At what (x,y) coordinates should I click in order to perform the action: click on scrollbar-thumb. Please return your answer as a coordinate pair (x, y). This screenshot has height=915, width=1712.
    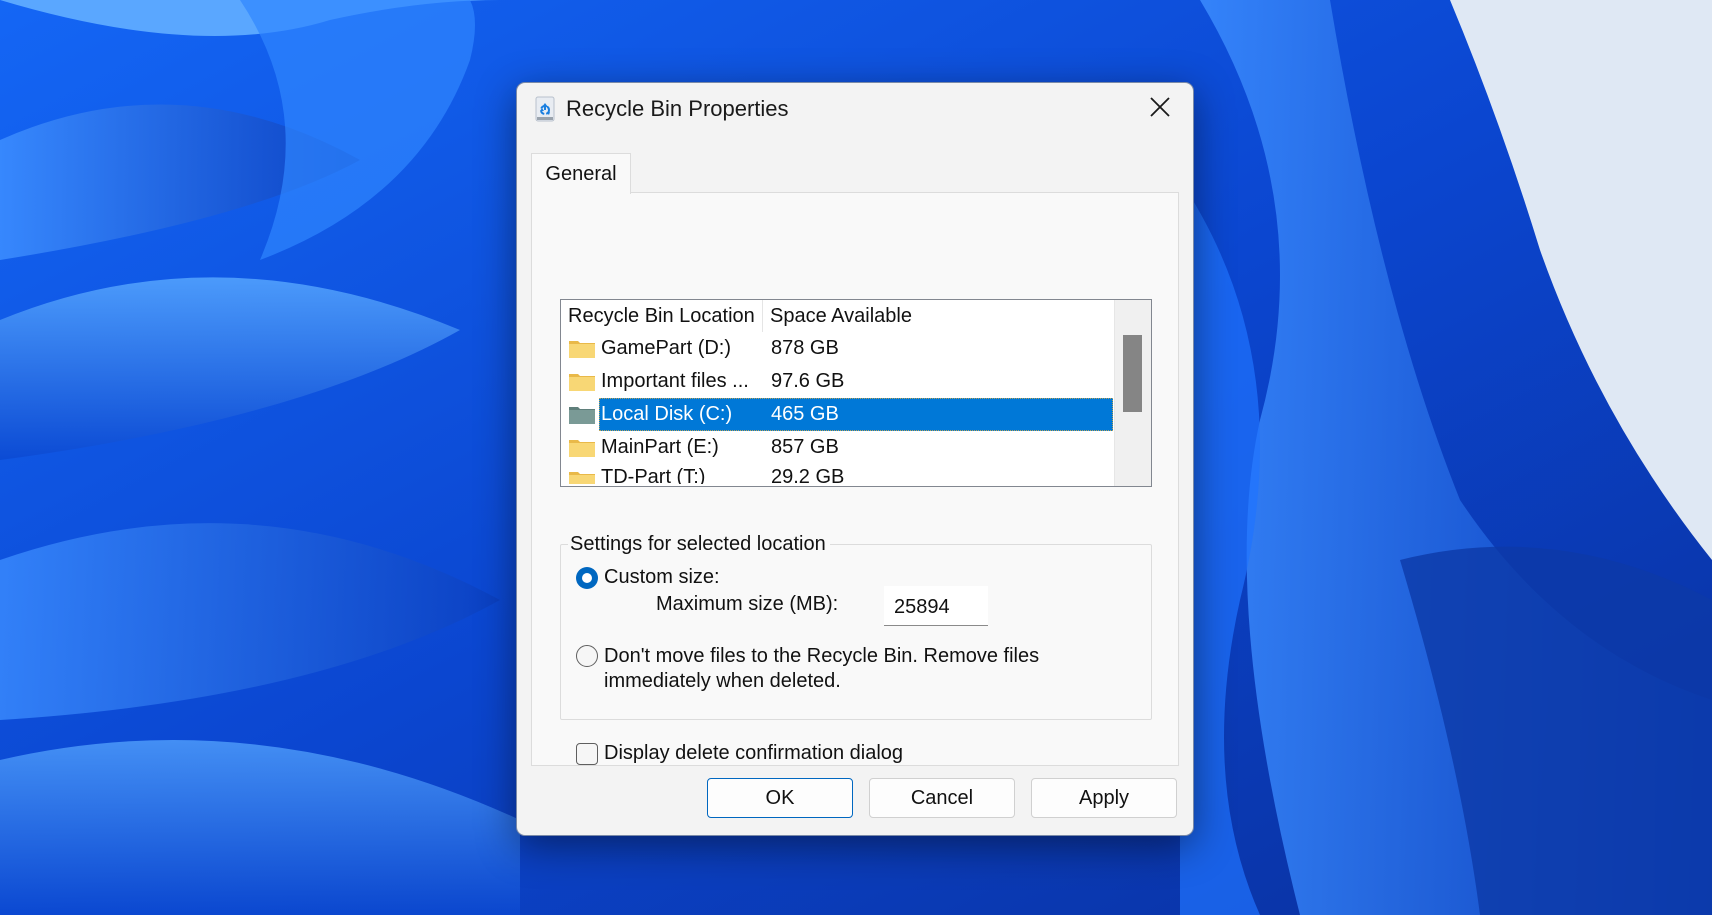
    Looking at the image, I should click on (1132, 373).